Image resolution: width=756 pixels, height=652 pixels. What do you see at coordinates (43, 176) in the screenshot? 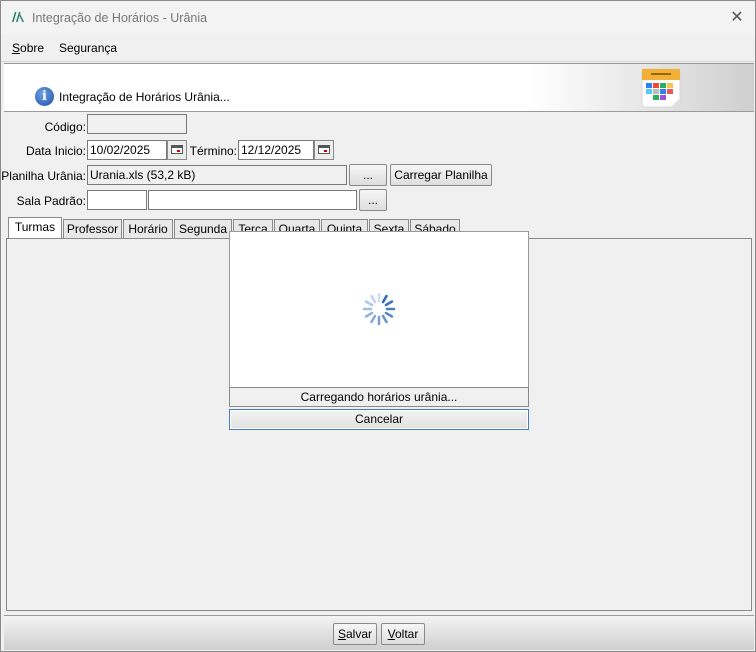
I see `planilha-label: Planilha Urânia:` at bounding box center [43, 176].